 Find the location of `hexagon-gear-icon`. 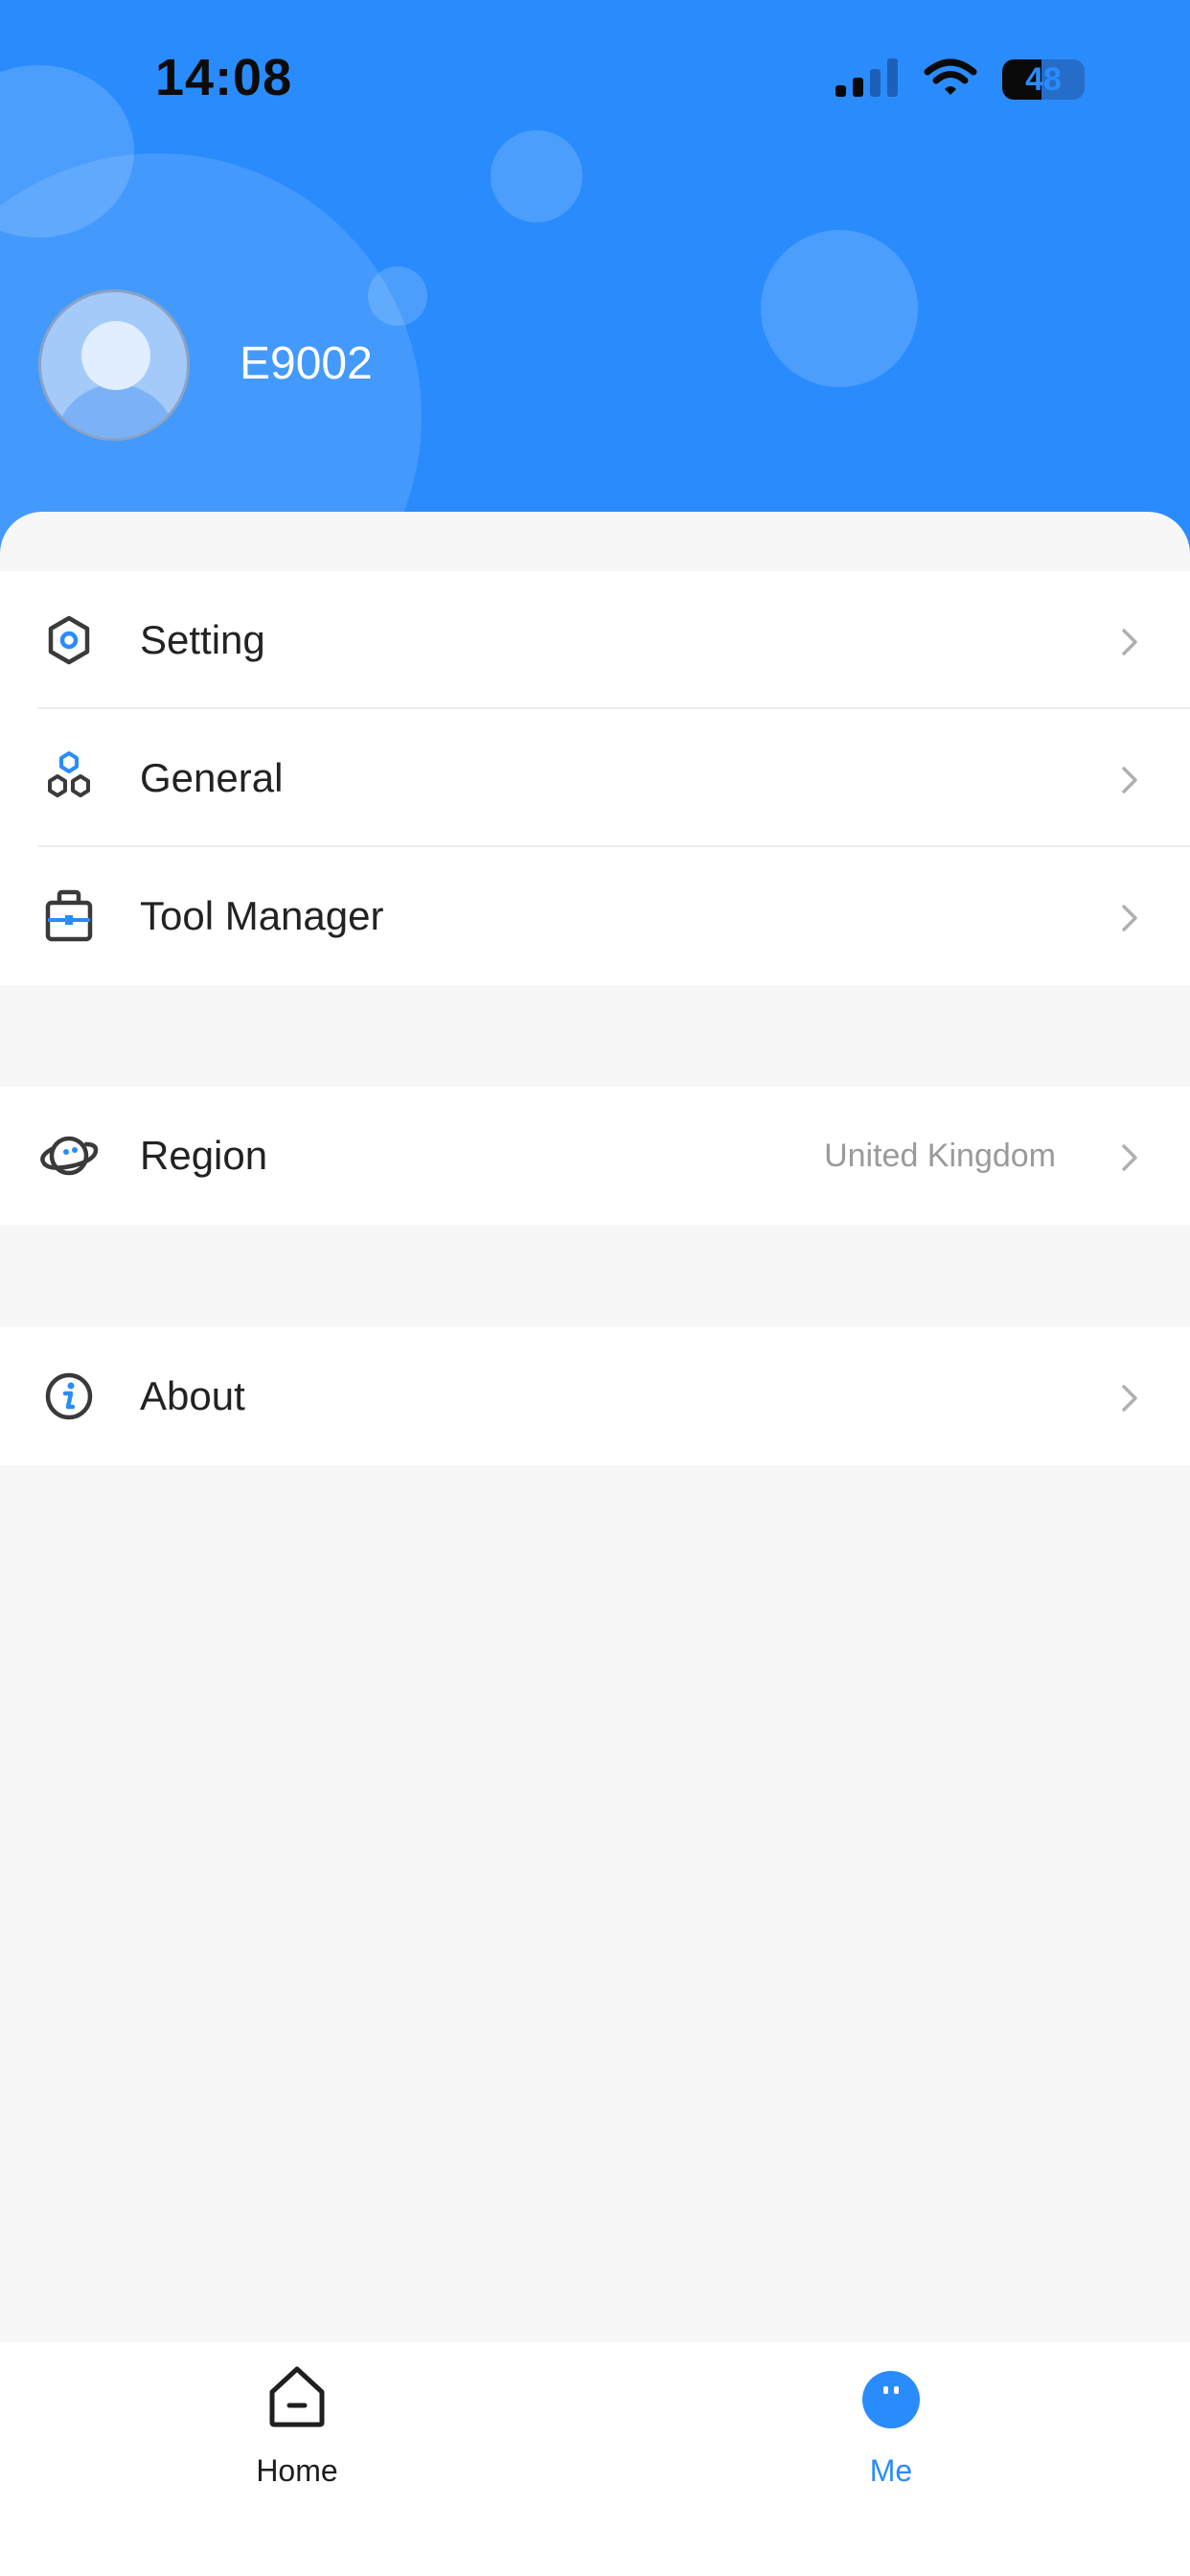

hexagon-gear-icon is located at coordinates (69, 640).